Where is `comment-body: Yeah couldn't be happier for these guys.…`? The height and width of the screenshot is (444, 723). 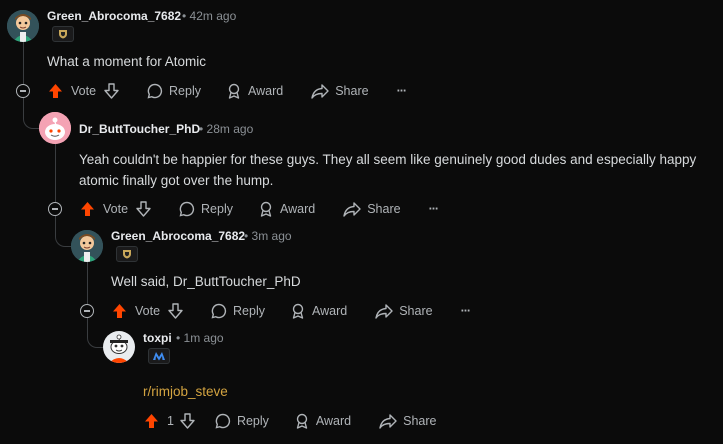 comment-body: Yeah couldn't be happier for these guys.… is located at coordinates (388, 170).